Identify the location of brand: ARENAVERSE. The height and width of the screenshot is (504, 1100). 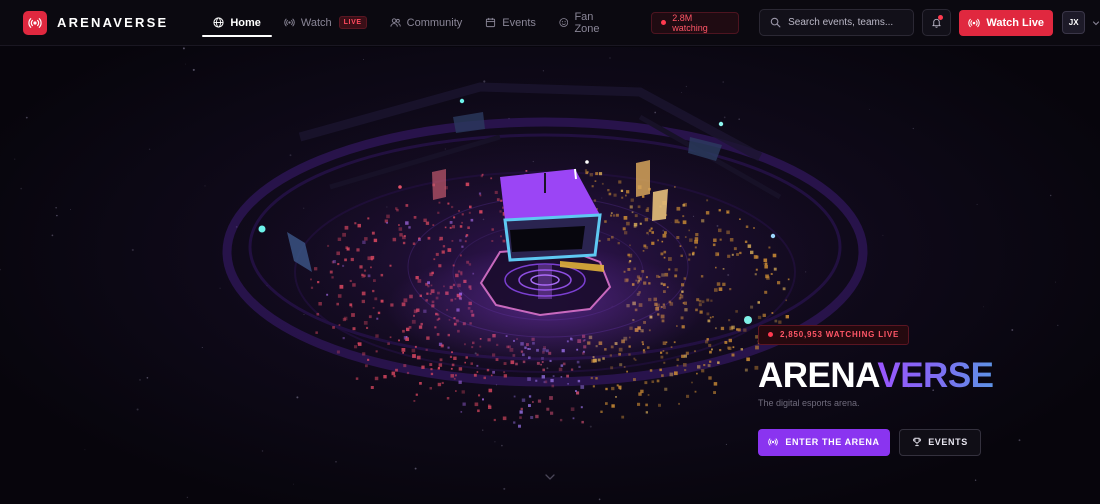
(95, 22).